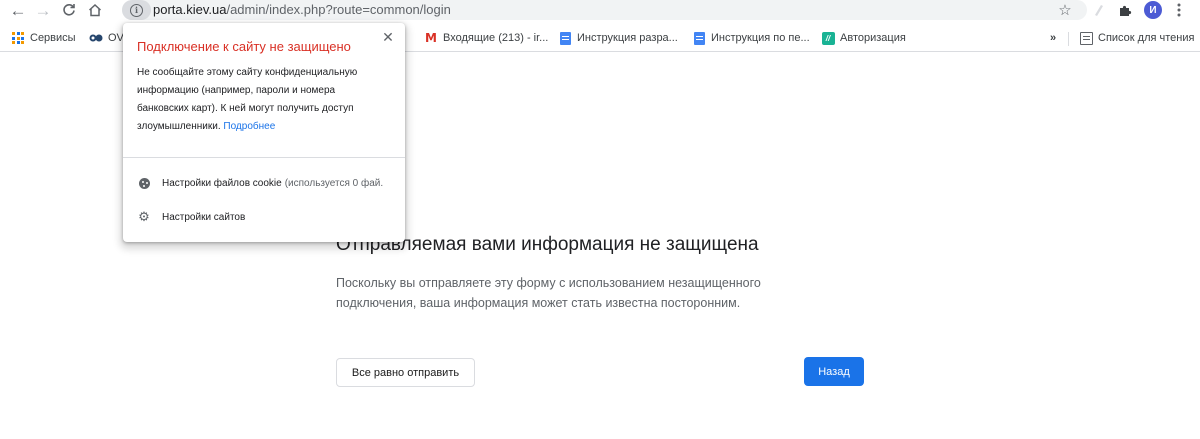 The width and height of the screenshot is (1200, 439). I want to click on site-info-button: i, so click(136, 10).